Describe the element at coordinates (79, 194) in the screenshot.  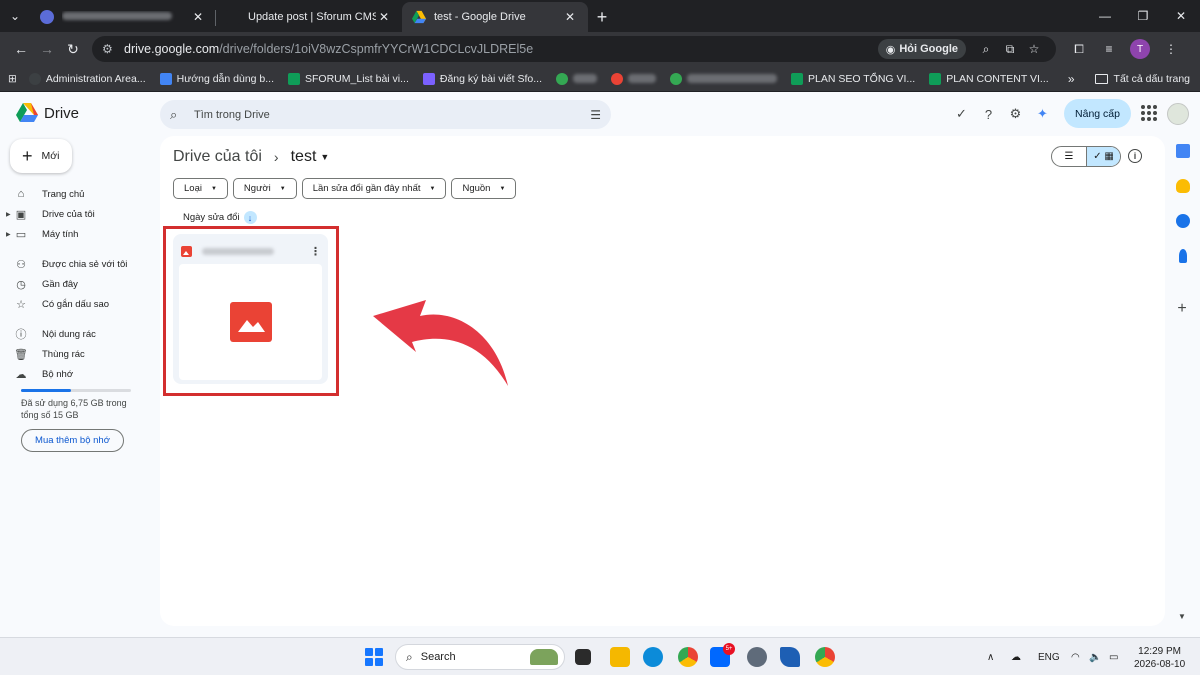
I see `sidebar-item-home: ⌂ Trang chủ` at that location.